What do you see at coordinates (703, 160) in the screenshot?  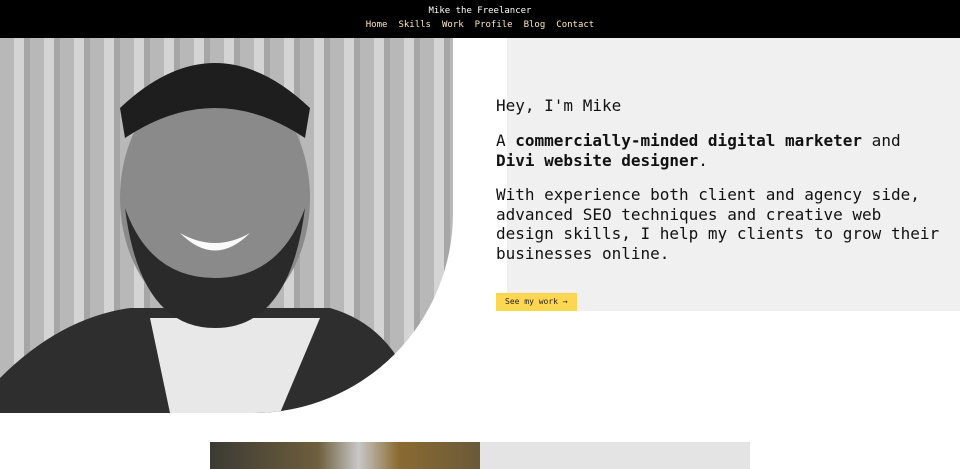 I see `tagline-text: .` at bounding box center [703, 160].